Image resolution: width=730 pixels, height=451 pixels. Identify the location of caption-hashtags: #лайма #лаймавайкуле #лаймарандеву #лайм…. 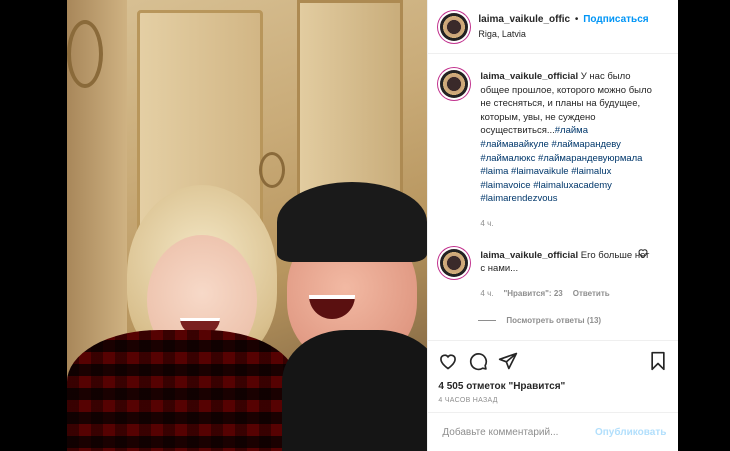
(562, 164).